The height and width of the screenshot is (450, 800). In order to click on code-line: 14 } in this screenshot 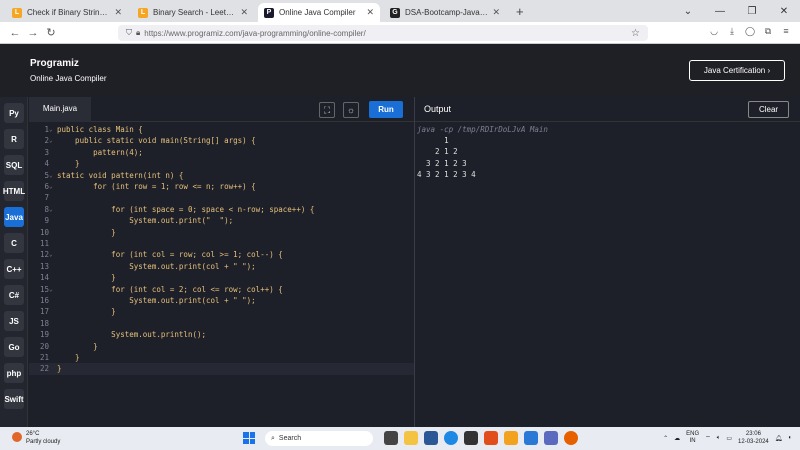, I will do `click(221, 277)`.